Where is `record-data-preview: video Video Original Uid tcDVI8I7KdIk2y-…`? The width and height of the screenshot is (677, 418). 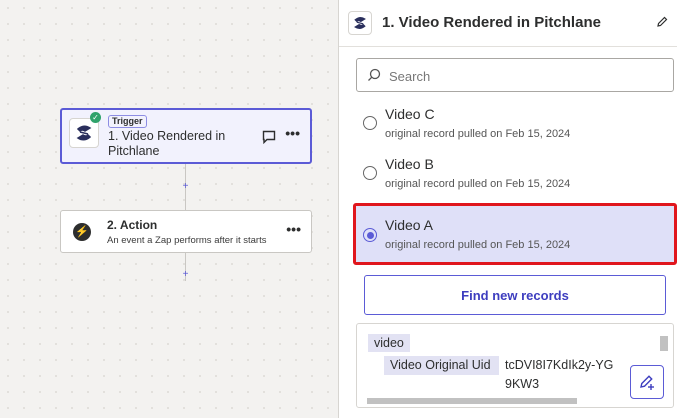 record-data-preview: video Video Original Uid tcDVI8I7KdIk2y-… is located at coordinates (515, 365).